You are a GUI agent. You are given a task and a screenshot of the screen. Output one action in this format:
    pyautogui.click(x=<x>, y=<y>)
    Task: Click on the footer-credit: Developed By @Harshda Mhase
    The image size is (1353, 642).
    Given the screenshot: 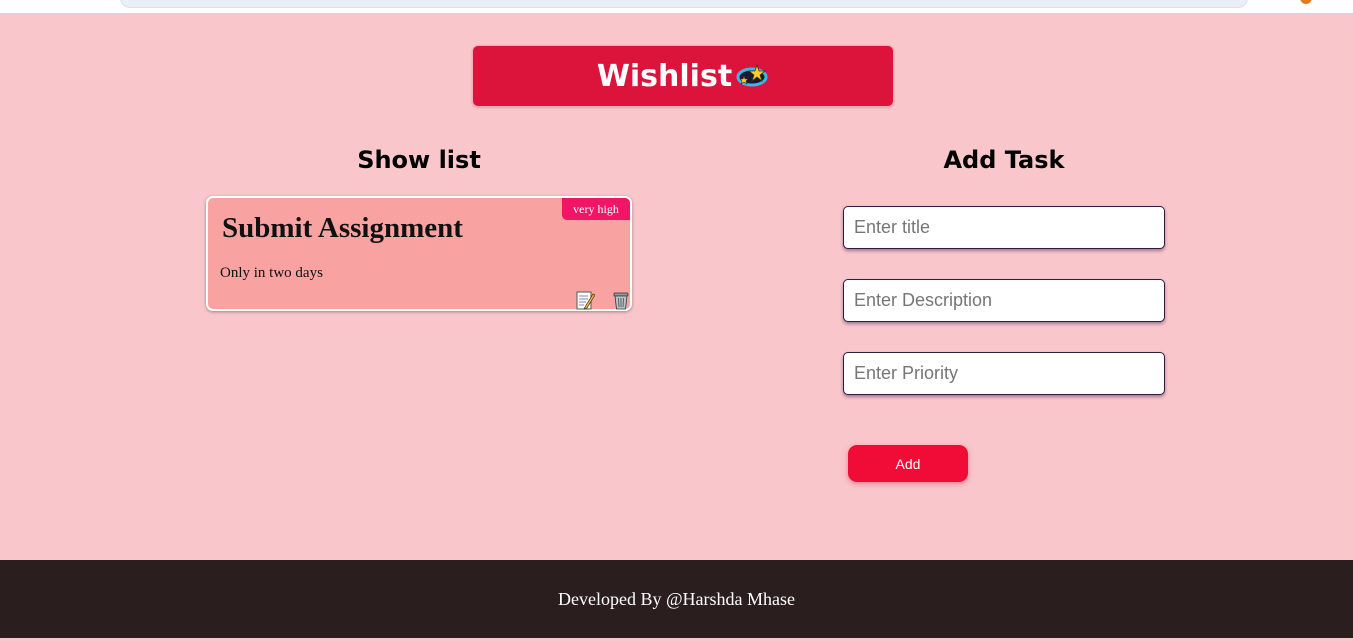 What is the action you would take?
    pyautogui.click(x=676, y=598)
    